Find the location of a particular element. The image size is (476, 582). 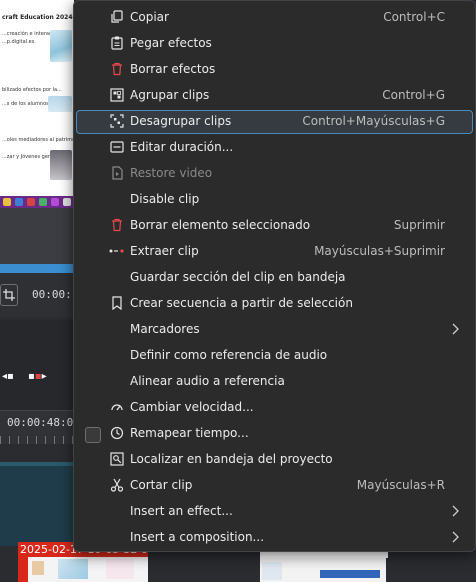

menu-item-label: Localizar en bandeja del proyecto is located at coordinates (231, 459).